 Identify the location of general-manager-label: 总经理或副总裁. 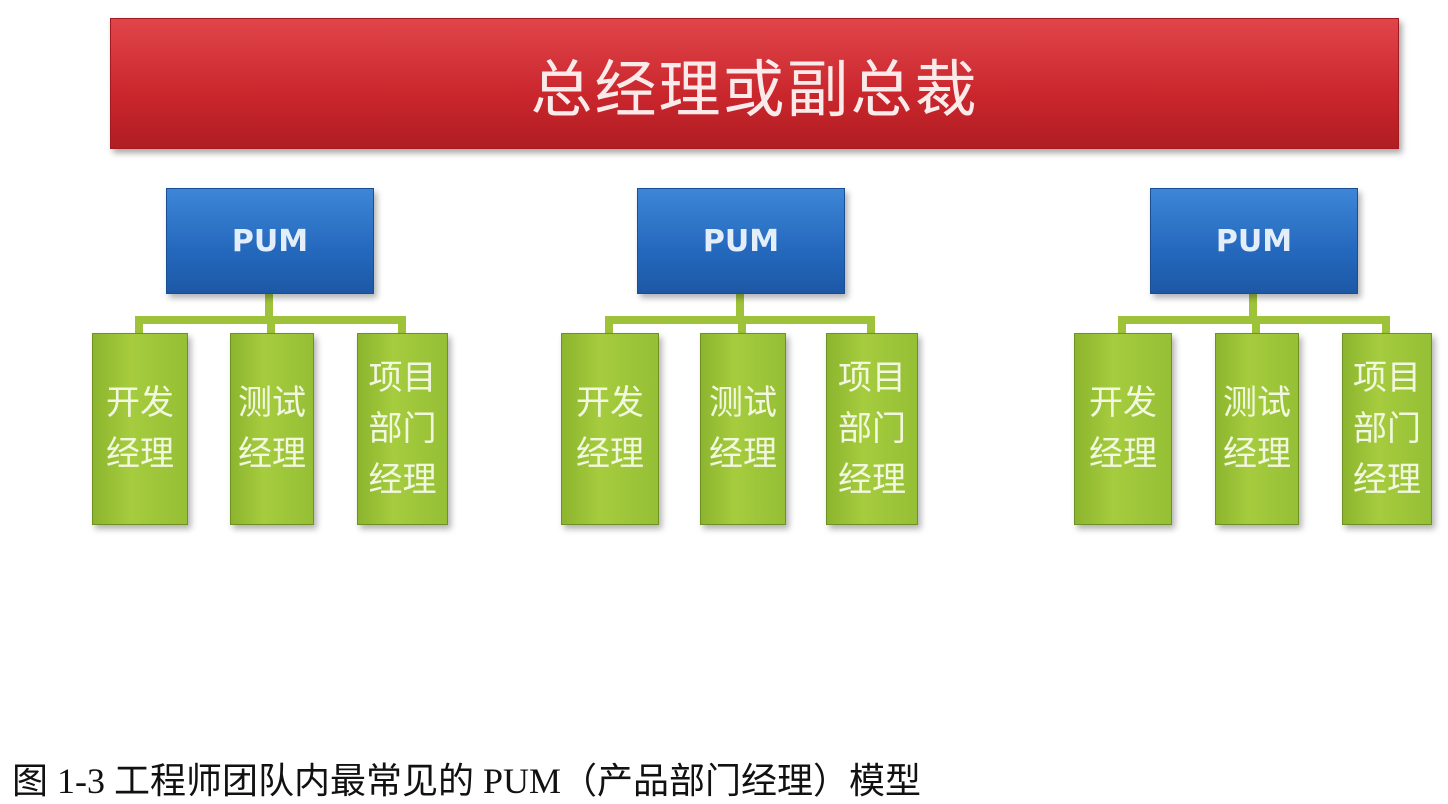
(754, 89).